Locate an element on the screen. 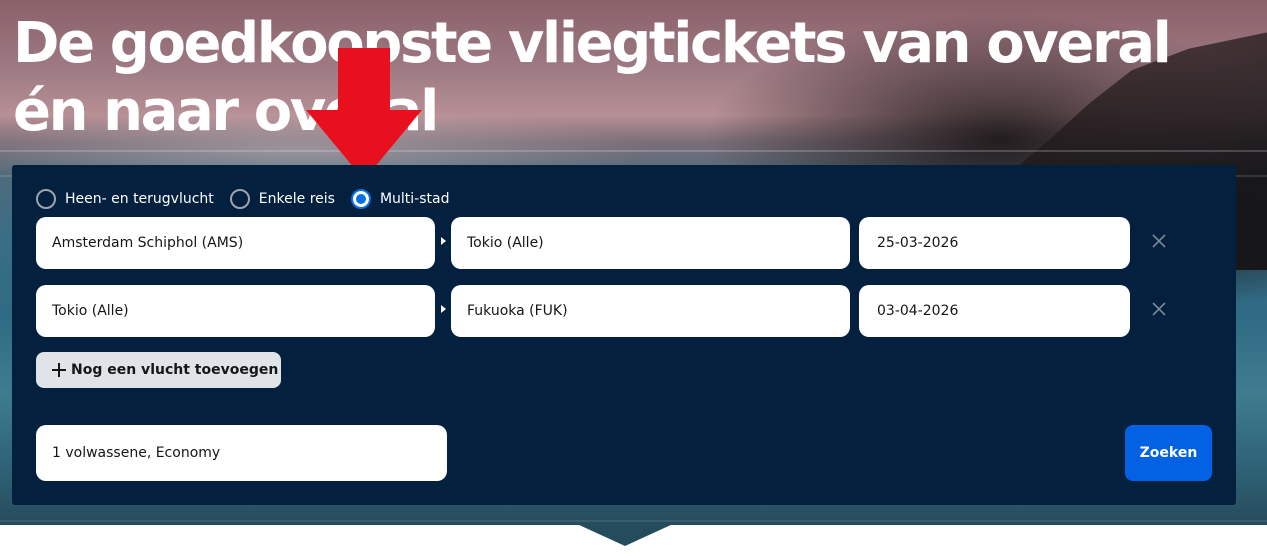 The image size is (1267, 558). travellers-value: 1 volwassene, Economy is located at coordinates (136, 453).